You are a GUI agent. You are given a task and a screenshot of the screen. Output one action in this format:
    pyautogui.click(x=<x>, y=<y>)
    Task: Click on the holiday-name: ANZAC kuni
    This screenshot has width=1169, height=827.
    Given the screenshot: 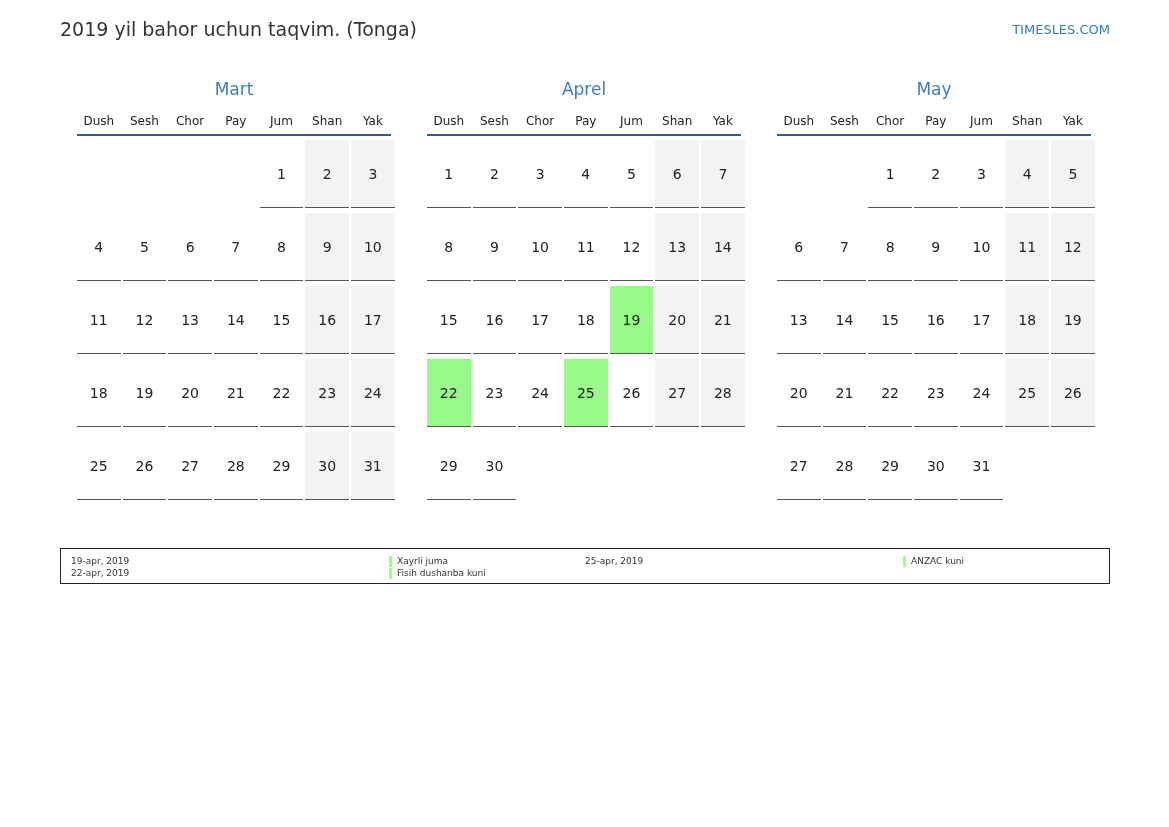 What is the action you would take?
    pyautogui.click(x=938, y=561)
    